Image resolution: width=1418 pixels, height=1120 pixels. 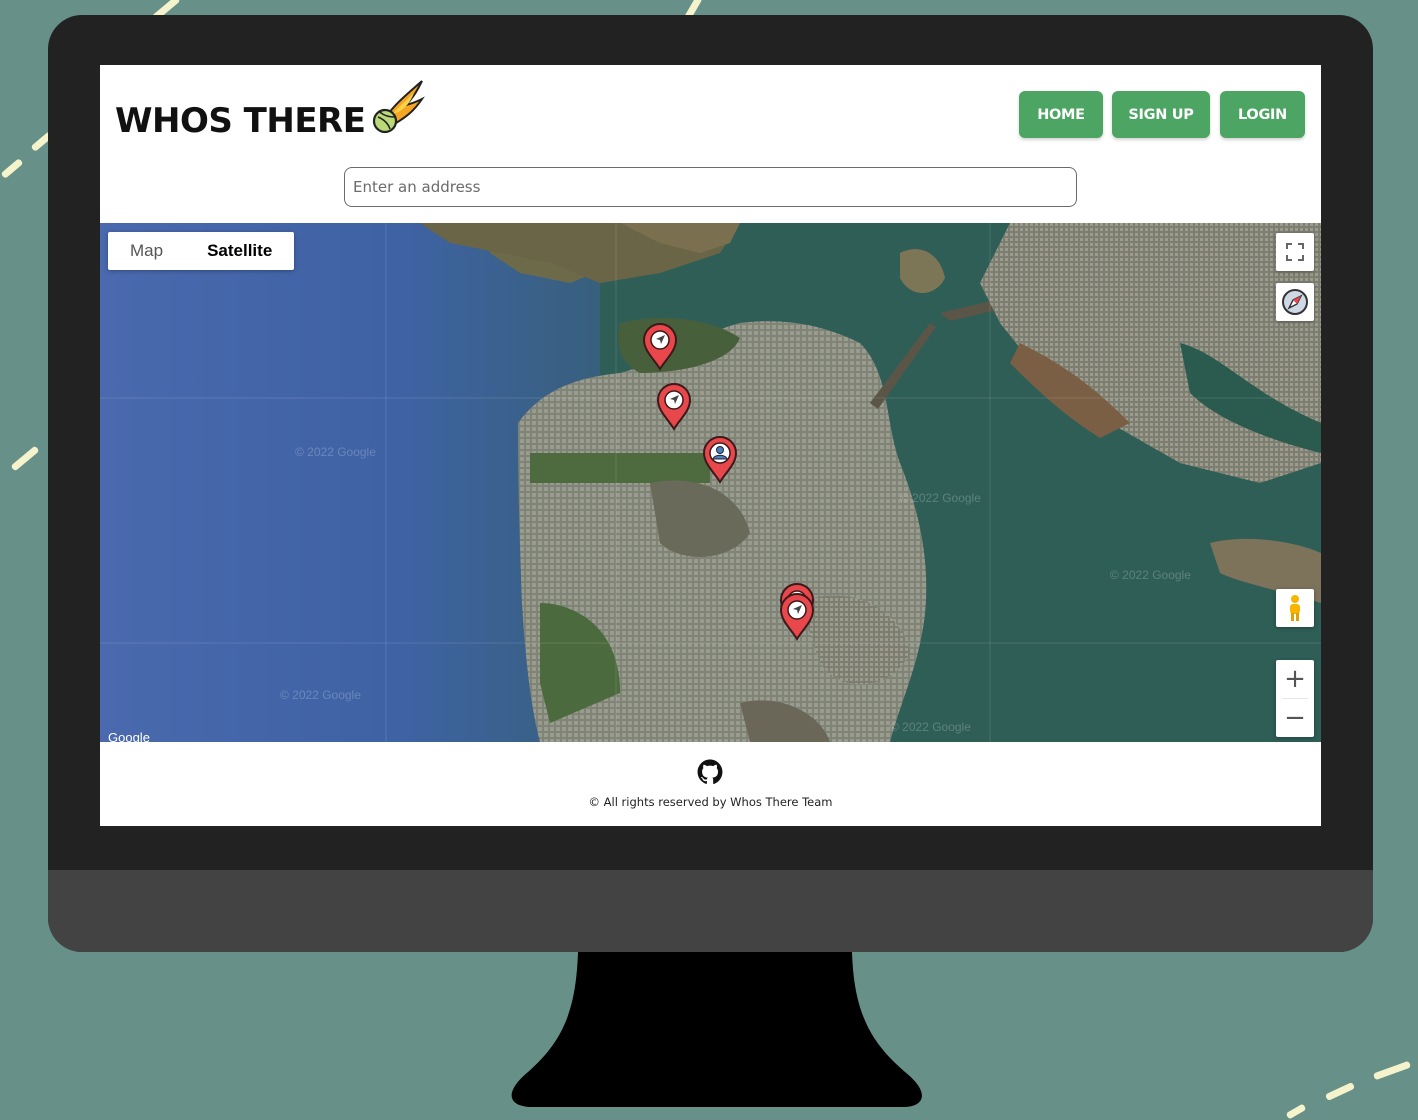 I want to click on fullscreen-icon, so click(x=1295, y=252).